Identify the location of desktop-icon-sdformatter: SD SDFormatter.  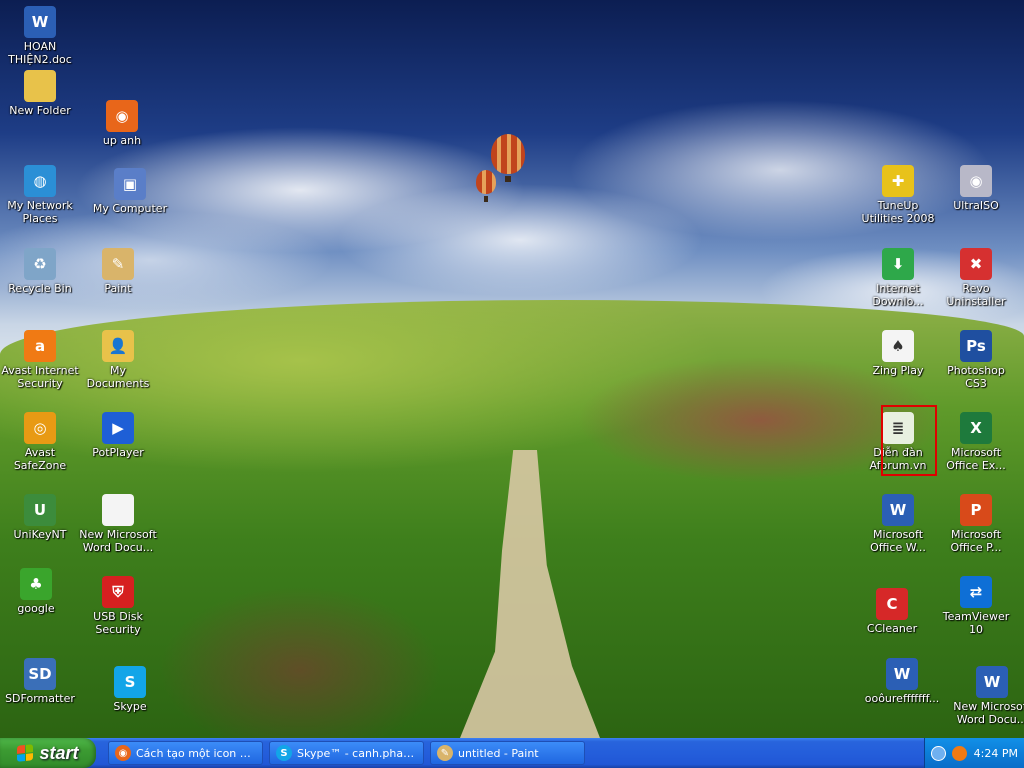
(40, 681).